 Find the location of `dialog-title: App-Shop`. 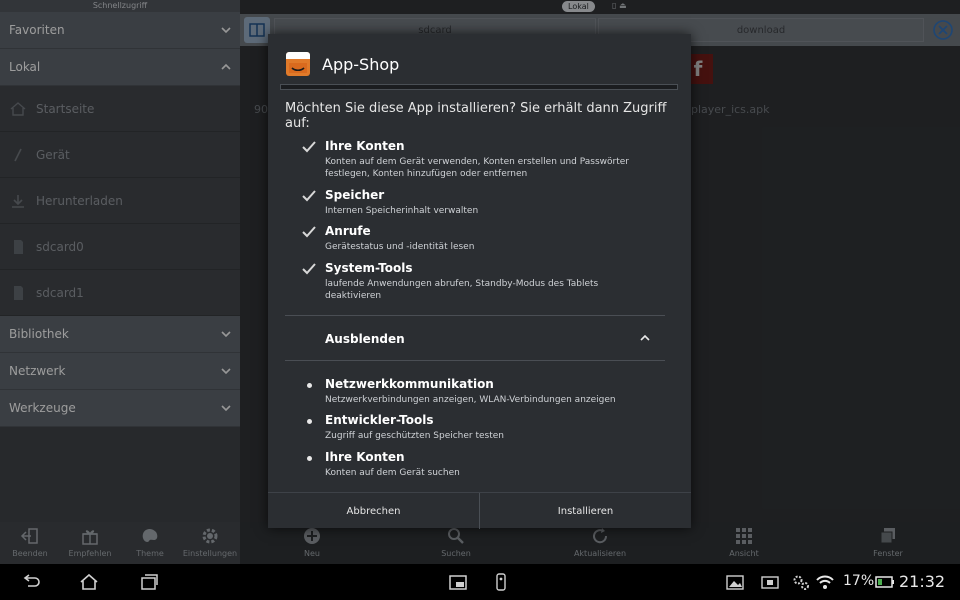

dialog-title: App-Shop is located at coordinates (361, 64).